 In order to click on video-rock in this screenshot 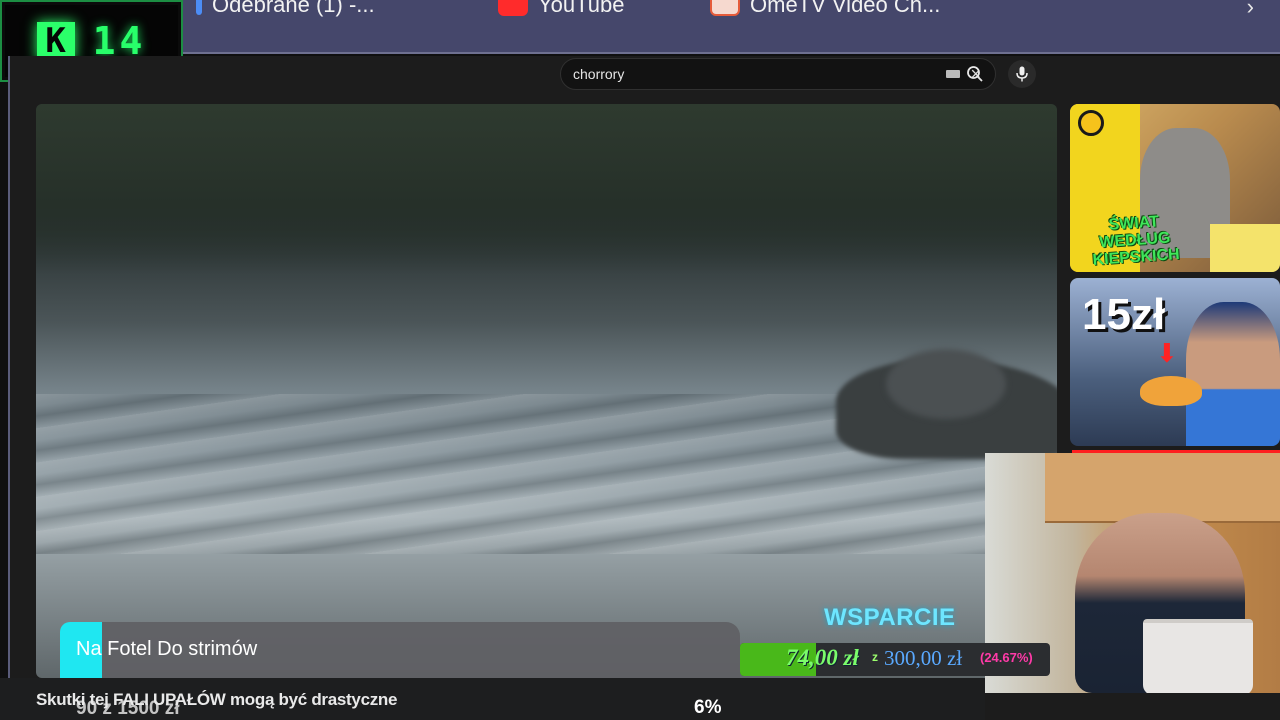, I will do `click(946, 384)`.